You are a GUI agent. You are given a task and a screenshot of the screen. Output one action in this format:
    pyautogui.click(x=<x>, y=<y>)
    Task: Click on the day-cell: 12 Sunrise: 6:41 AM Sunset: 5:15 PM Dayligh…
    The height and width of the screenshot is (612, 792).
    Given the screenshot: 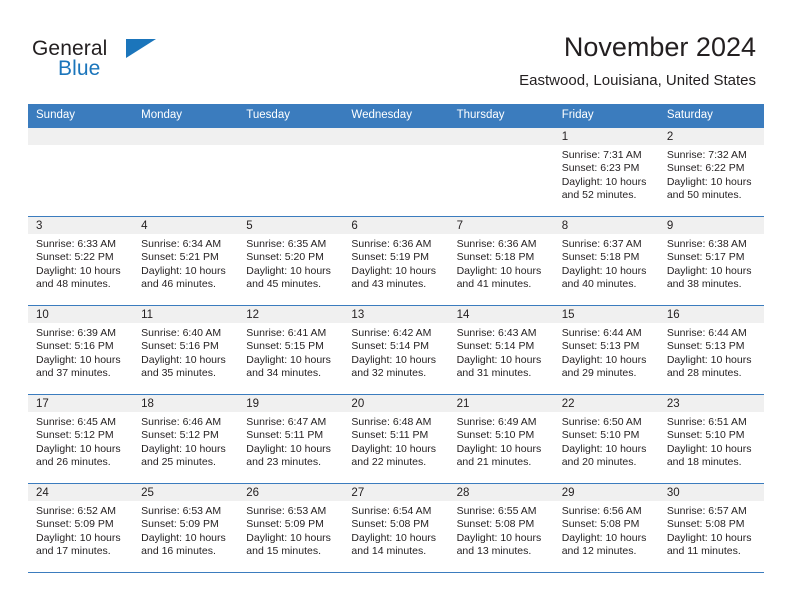 What is the action you would take?
    pyautogui.click(x=291, y=350)
    